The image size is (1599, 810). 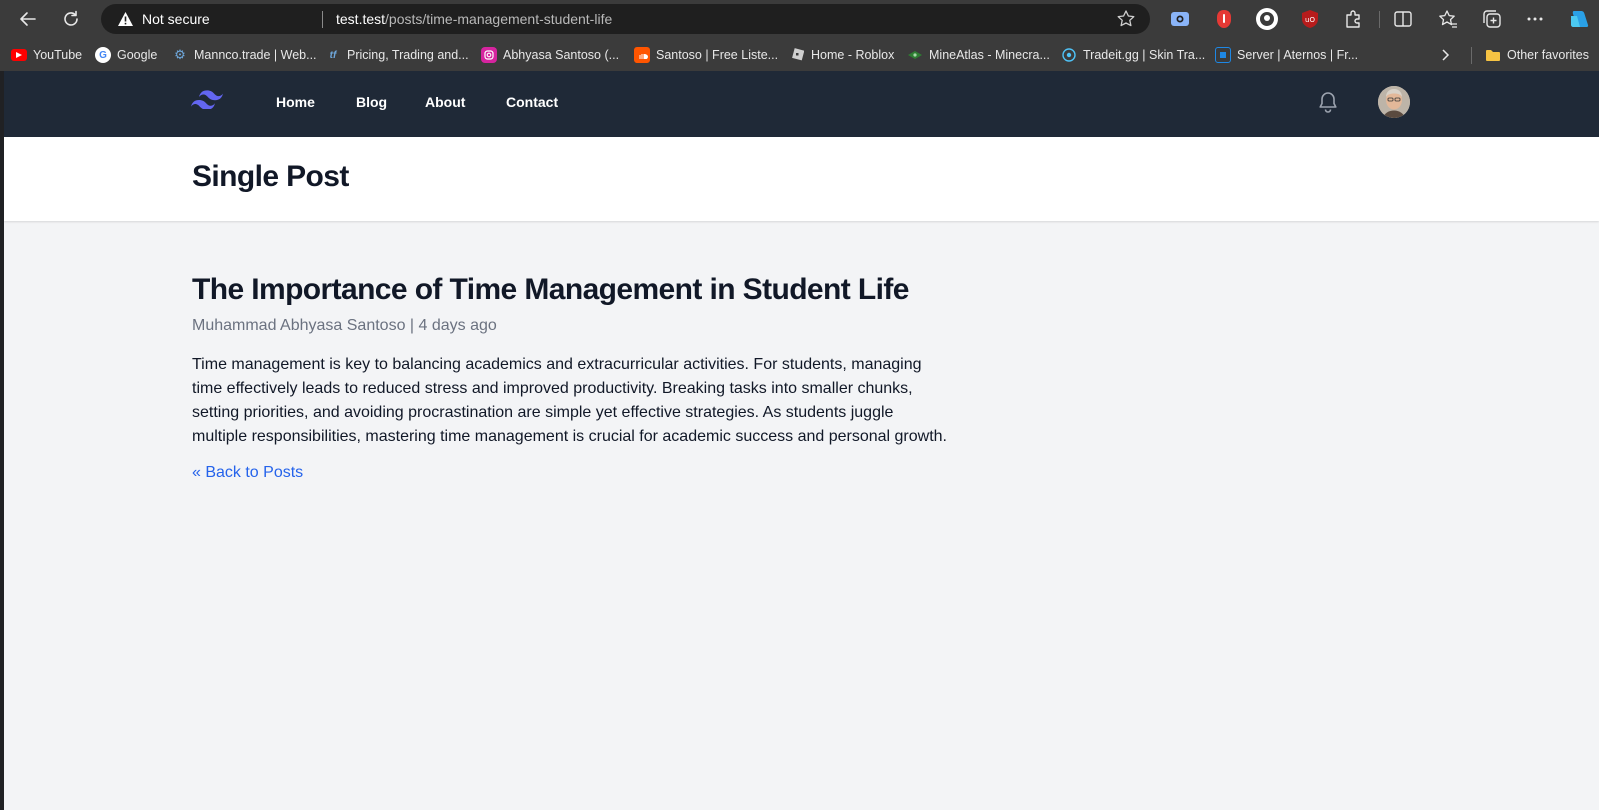 What do you see at coordinates (137, 55) in the screenshot?
I see `bookmark-label: Google` at bounding box center [137, 55].